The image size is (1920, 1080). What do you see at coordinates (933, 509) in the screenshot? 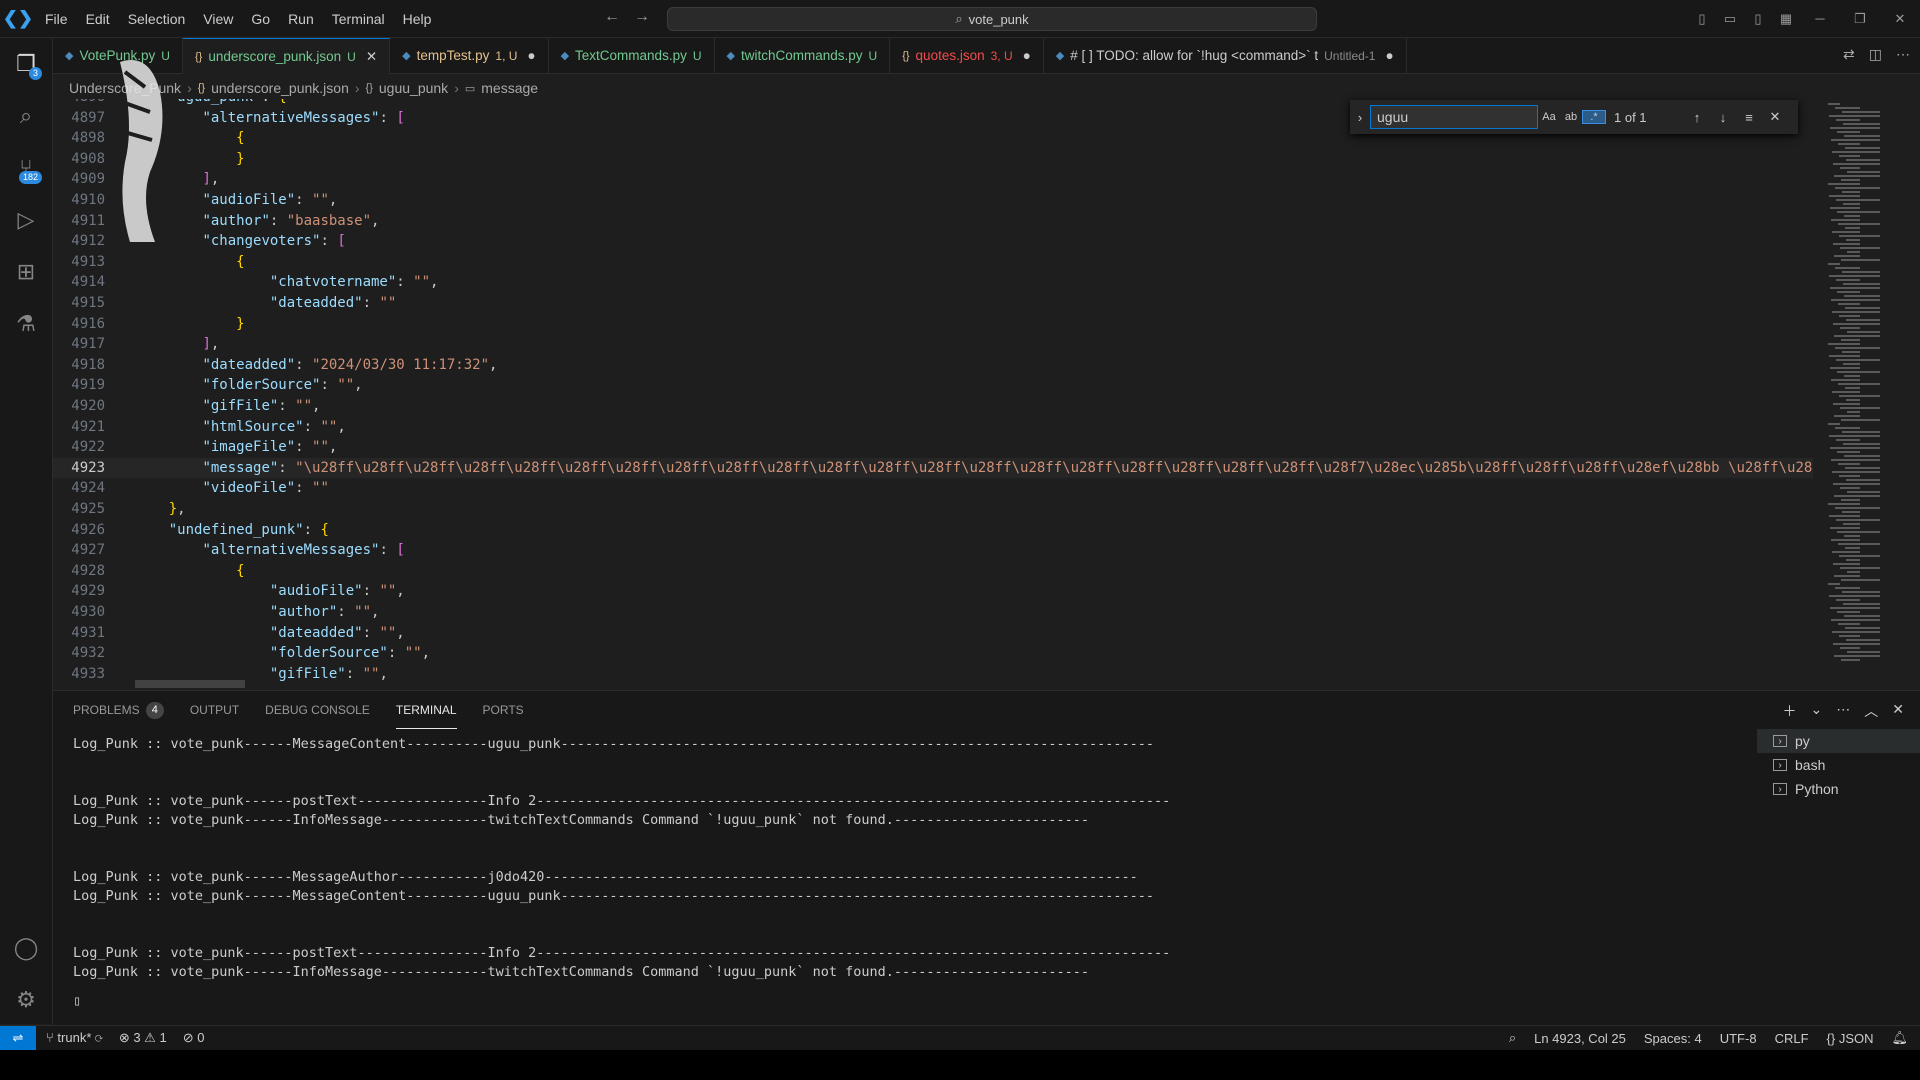
I see `code-line: 4925 },` at bounding box center [933, 509].